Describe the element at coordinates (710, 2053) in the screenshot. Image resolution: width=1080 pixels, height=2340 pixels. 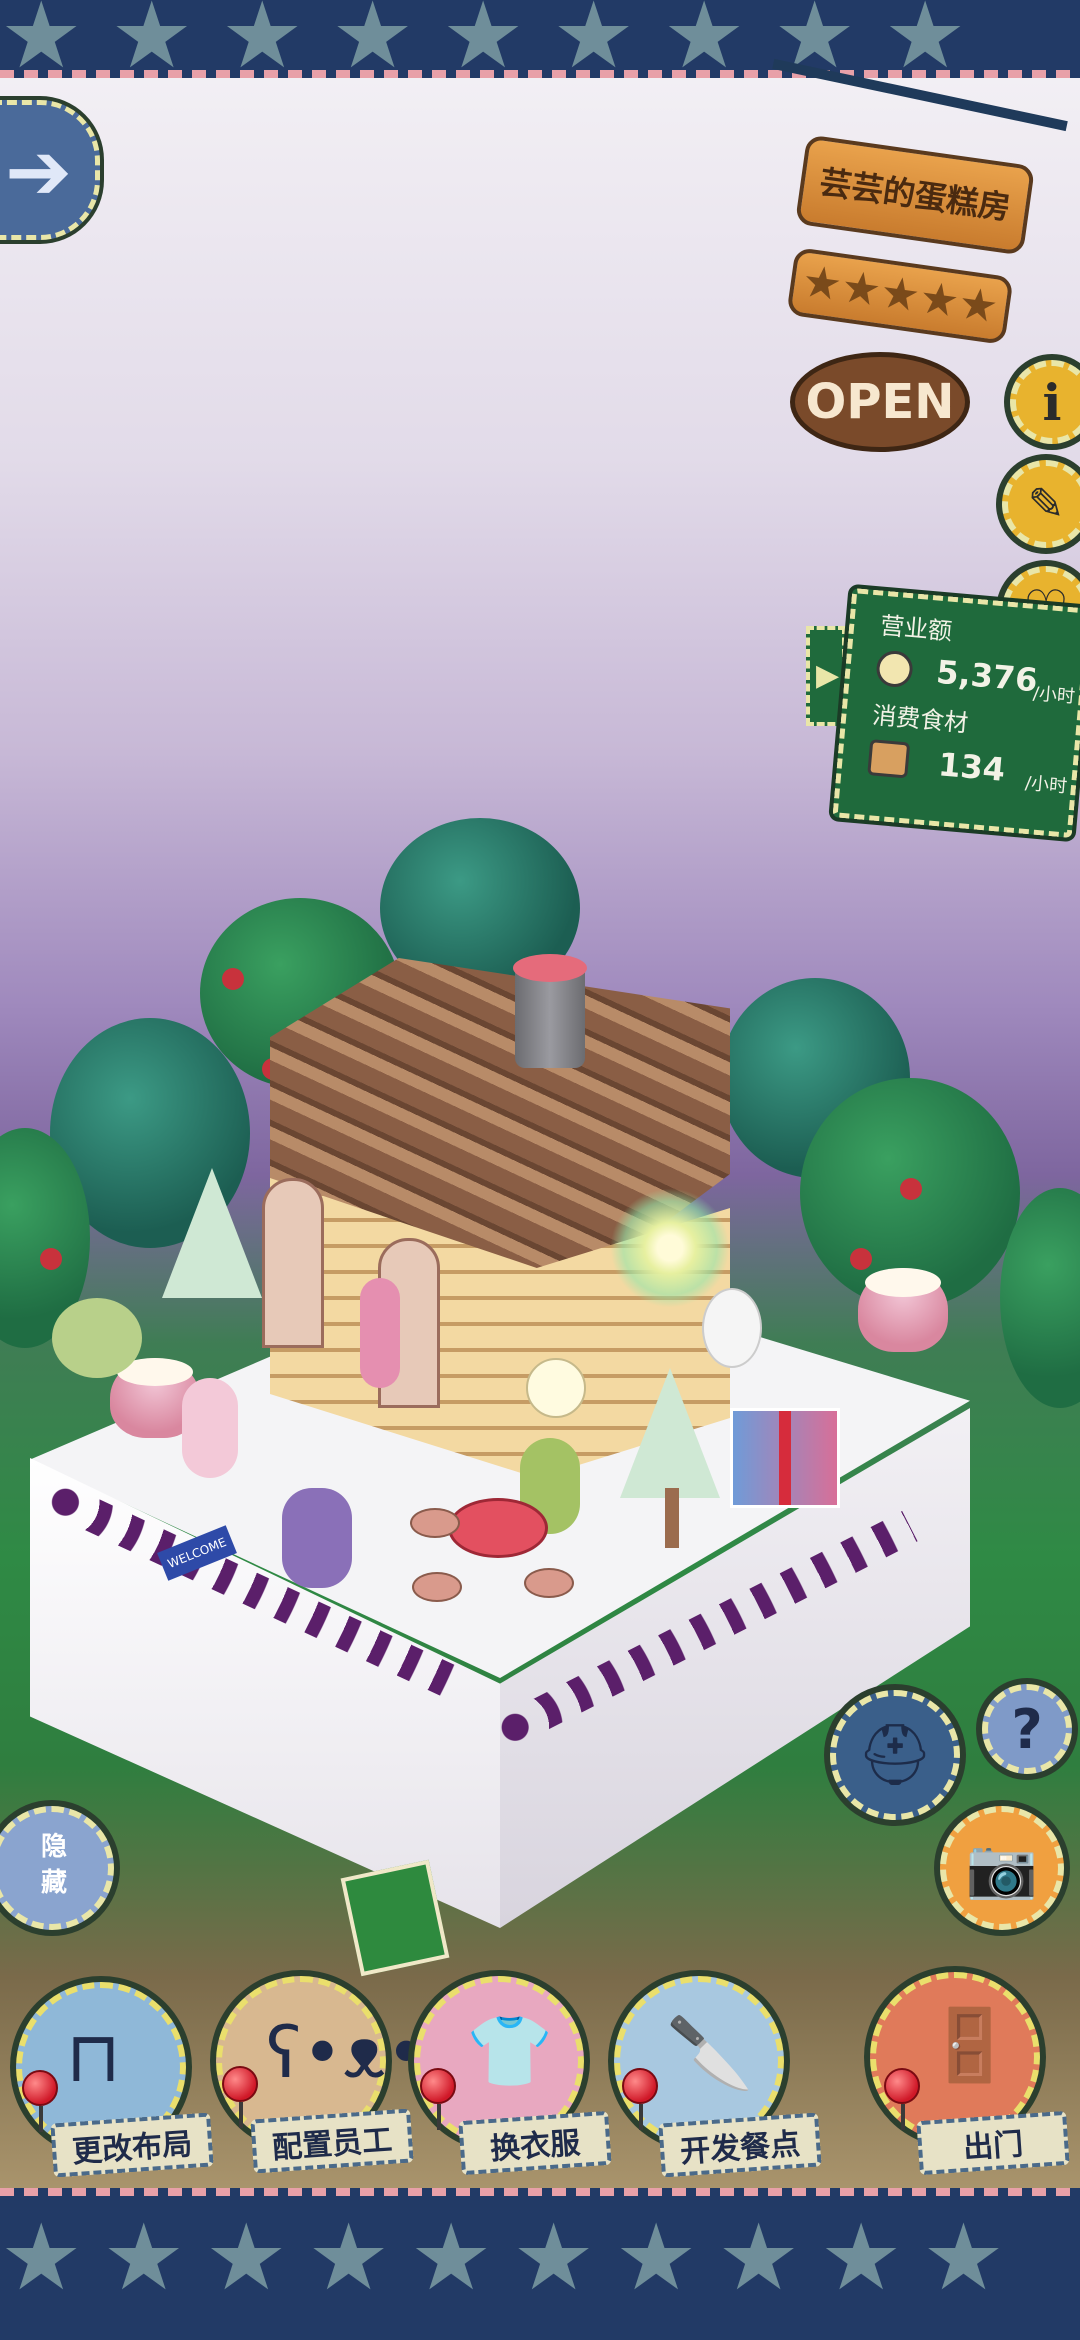
I see `knife-icon: 🔪` at that location.